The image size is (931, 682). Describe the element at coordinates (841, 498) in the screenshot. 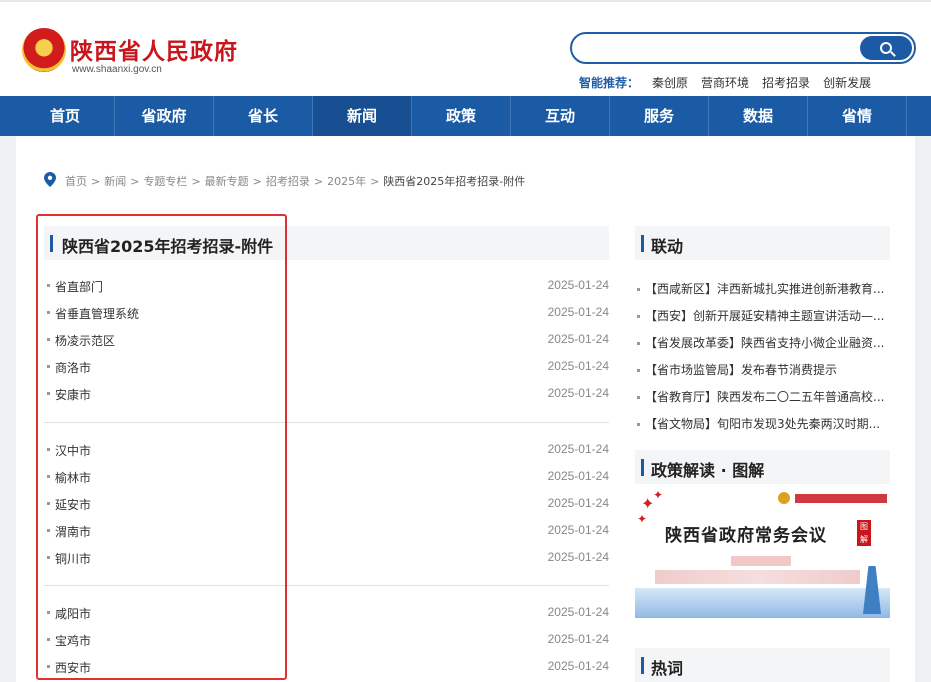

I see `banner-header-strip` at that location.